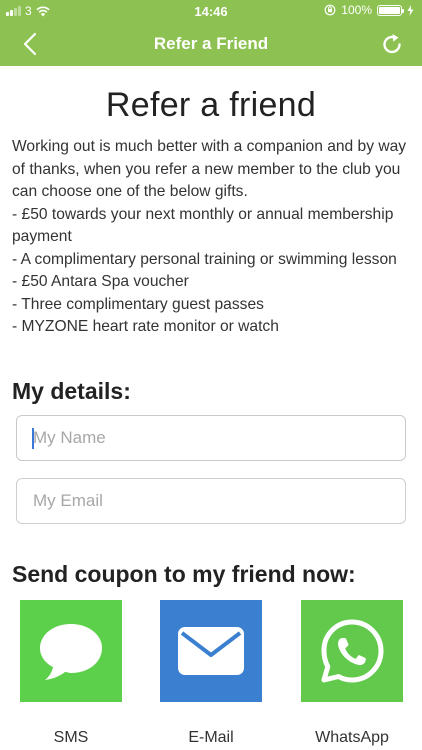 The height and width of the screenshot is (750, 422). Describe the element at coordinates (211, 105) in the screenshot. I see `page-title: Refer a friend` at that location.